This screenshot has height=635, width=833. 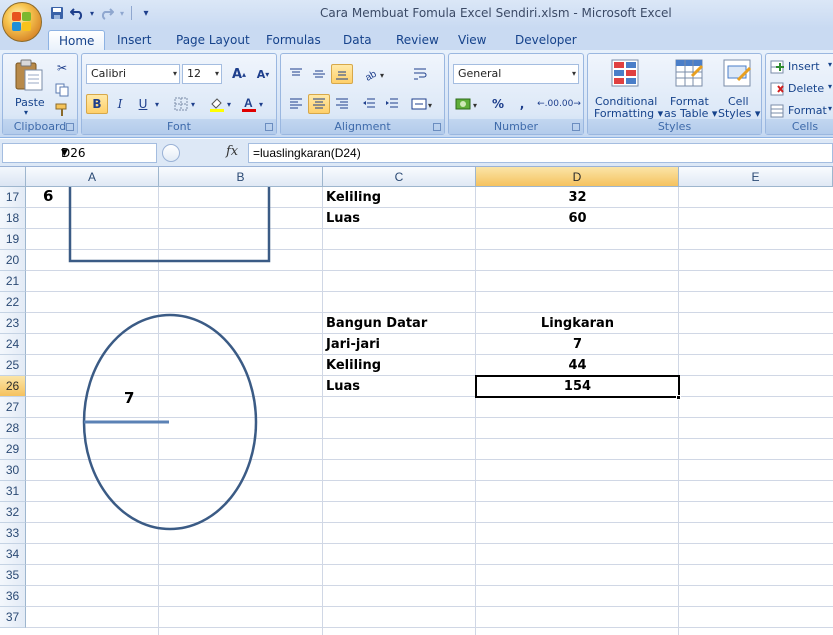 I want to click on fill-handle, so click(x=678, y=397).